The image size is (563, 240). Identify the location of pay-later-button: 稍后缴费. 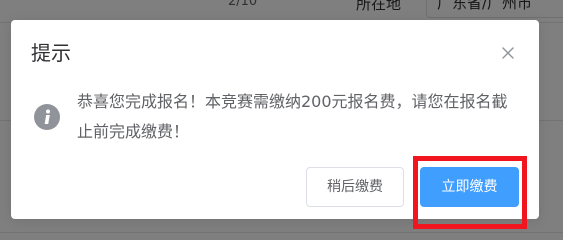
(355, 187).